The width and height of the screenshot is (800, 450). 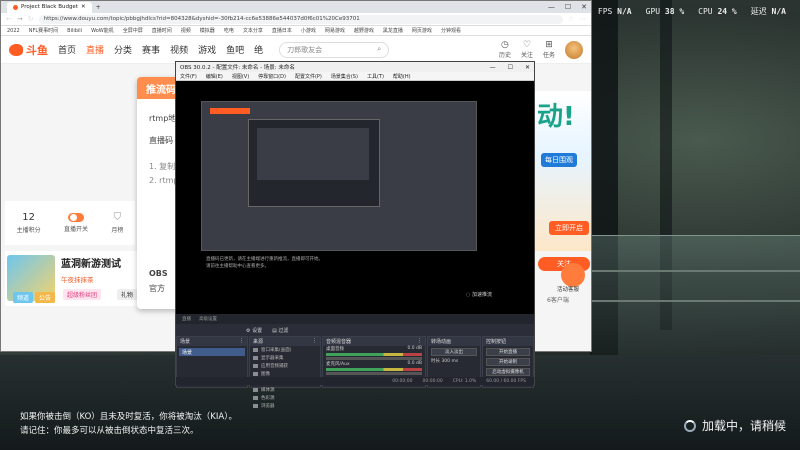 What do you see at coordinates (285, 398) in the screenshot?
I see `source-item: 色彩源` at bounding box center [285, 398].